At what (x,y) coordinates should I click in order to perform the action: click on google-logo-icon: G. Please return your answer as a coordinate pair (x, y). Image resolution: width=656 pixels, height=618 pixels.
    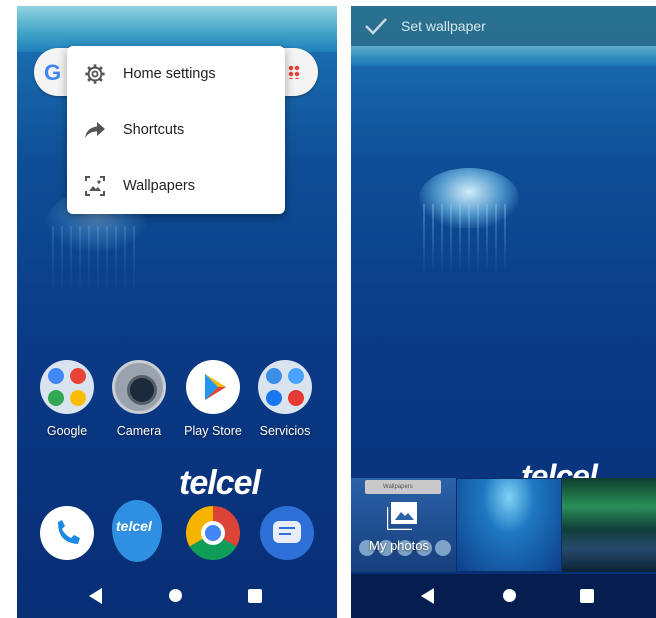
    Looking at the image, I should click on (53, 72).